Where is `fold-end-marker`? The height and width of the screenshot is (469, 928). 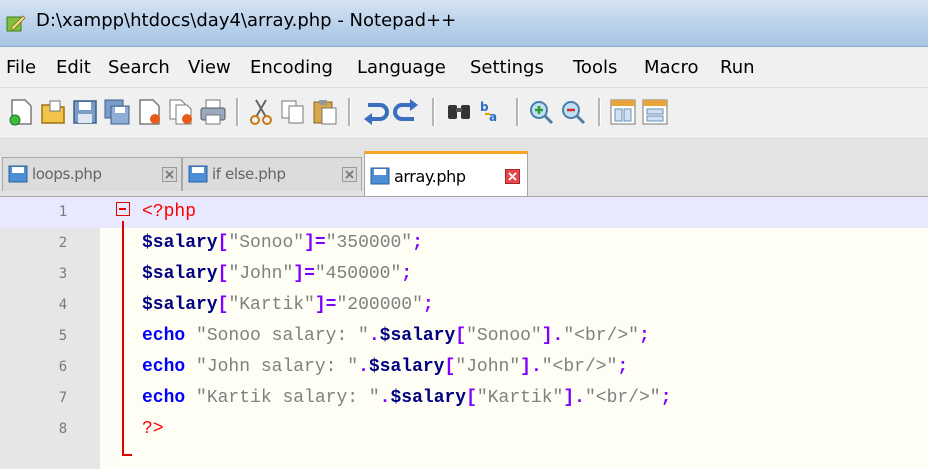
fold-end-marker is located at coordinates (127, 455).